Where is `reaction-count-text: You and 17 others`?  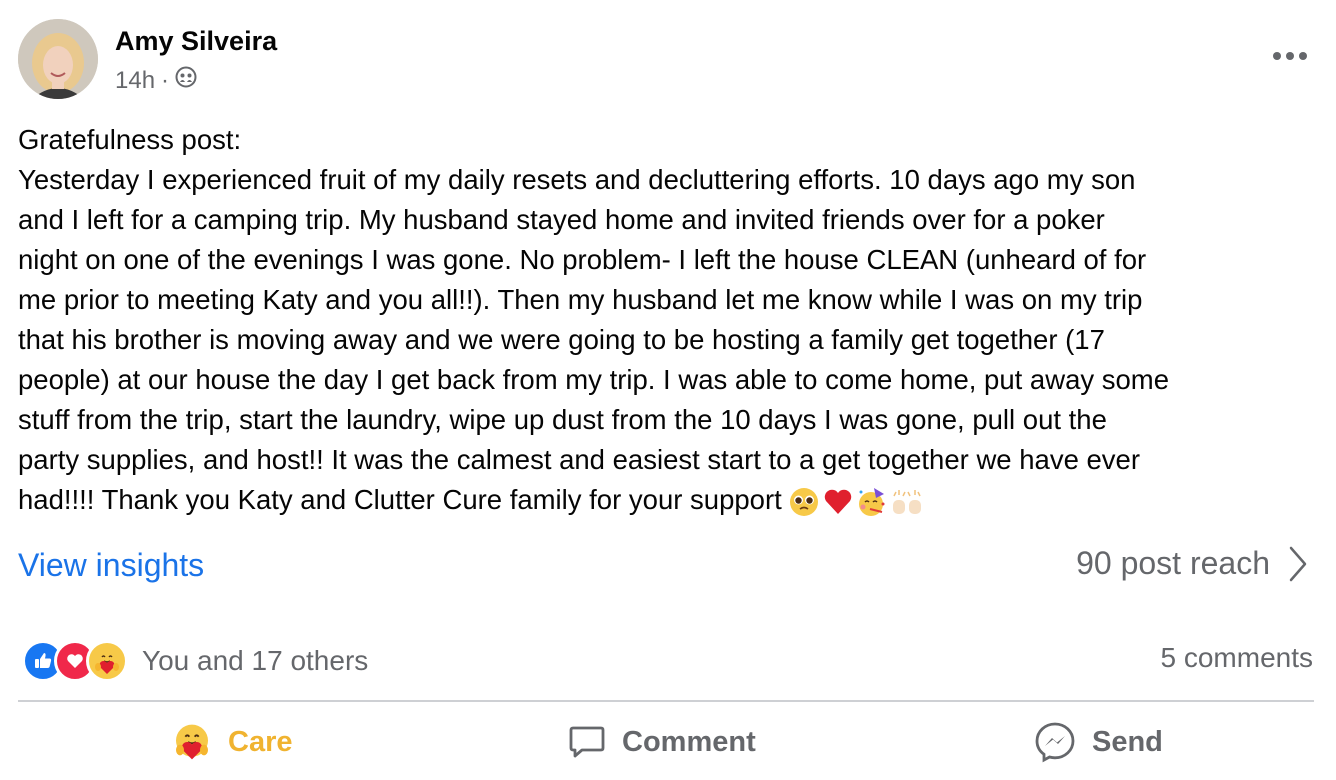
reaction-count-text: You and 17 others is located at coordinates (255, 661).